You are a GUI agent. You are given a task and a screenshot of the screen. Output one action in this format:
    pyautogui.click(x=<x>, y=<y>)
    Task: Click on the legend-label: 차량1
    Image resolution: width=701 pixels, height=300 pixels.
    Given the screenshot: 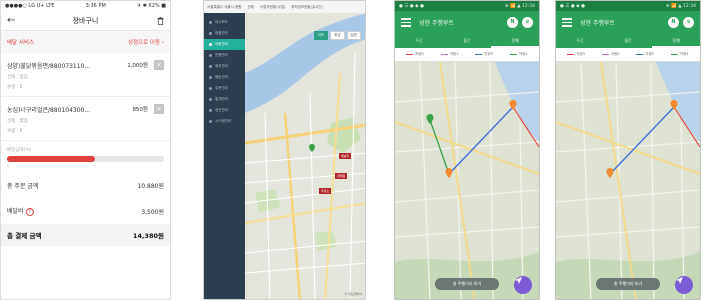 What is the action you would take?
    pyautogui.click(x=420, y=54)
    